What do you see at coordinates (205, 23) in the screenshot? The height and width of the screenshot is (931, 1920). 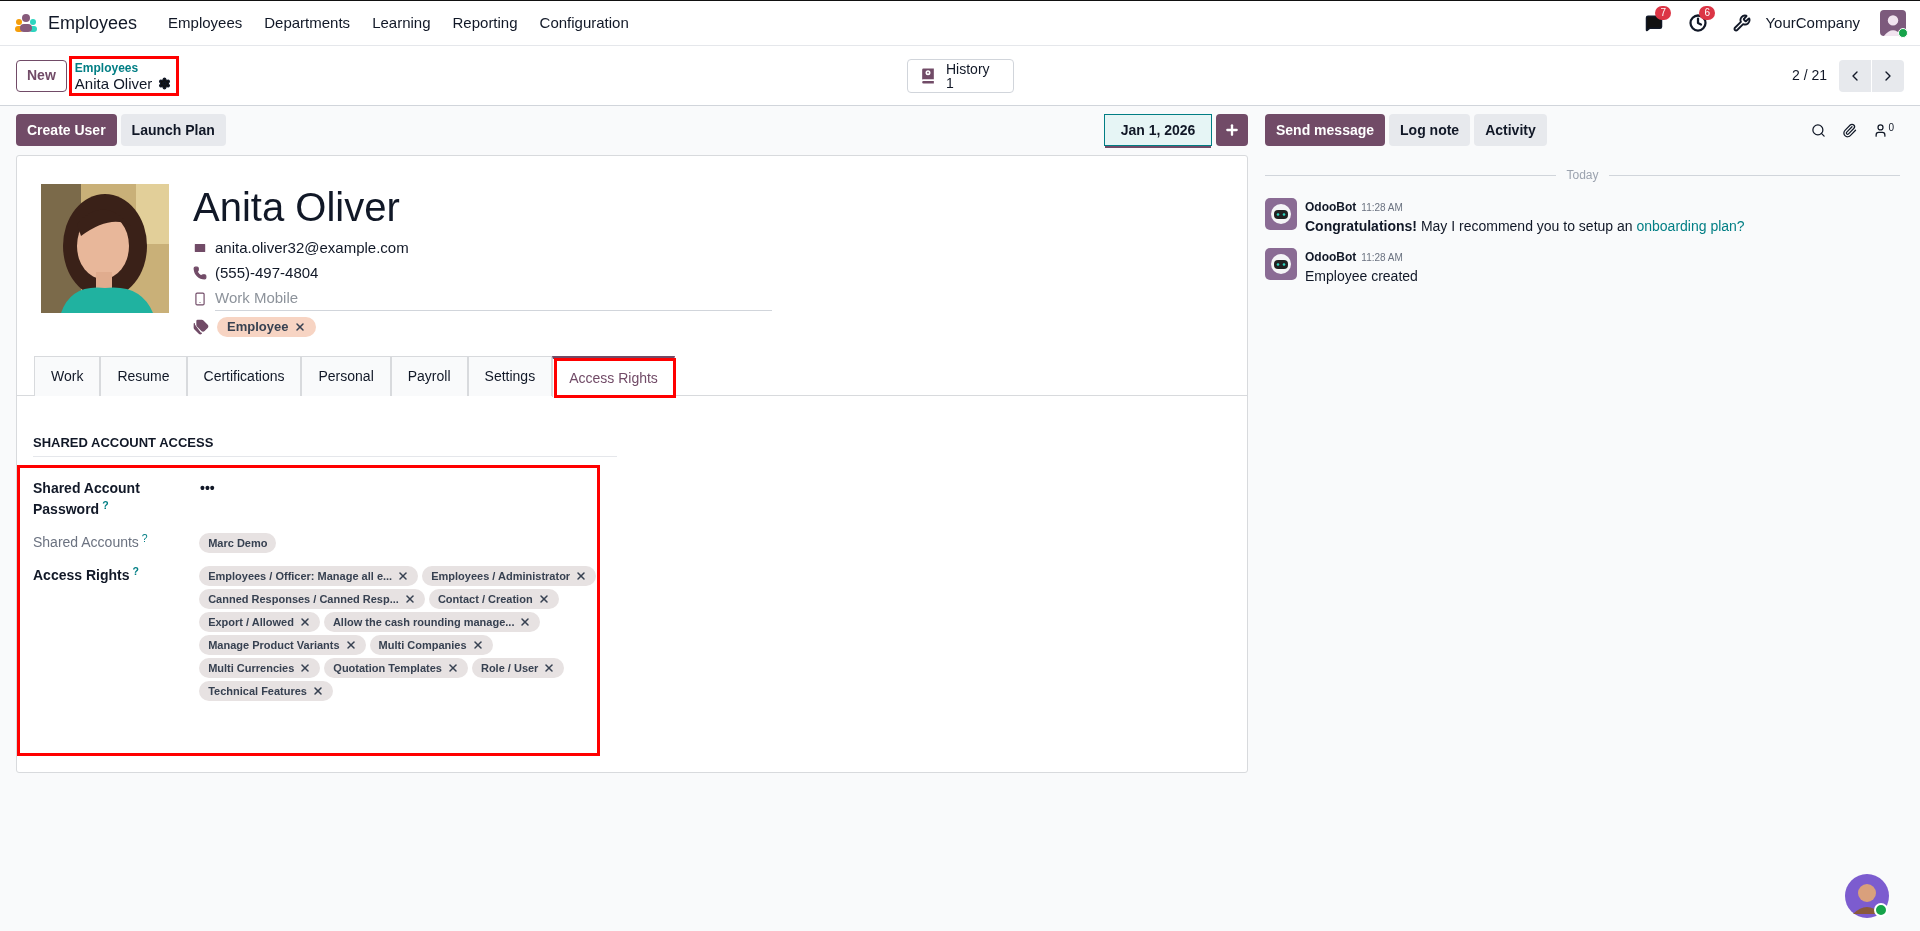 I see `menu-item: Employees` at bounding box center [205, 23].